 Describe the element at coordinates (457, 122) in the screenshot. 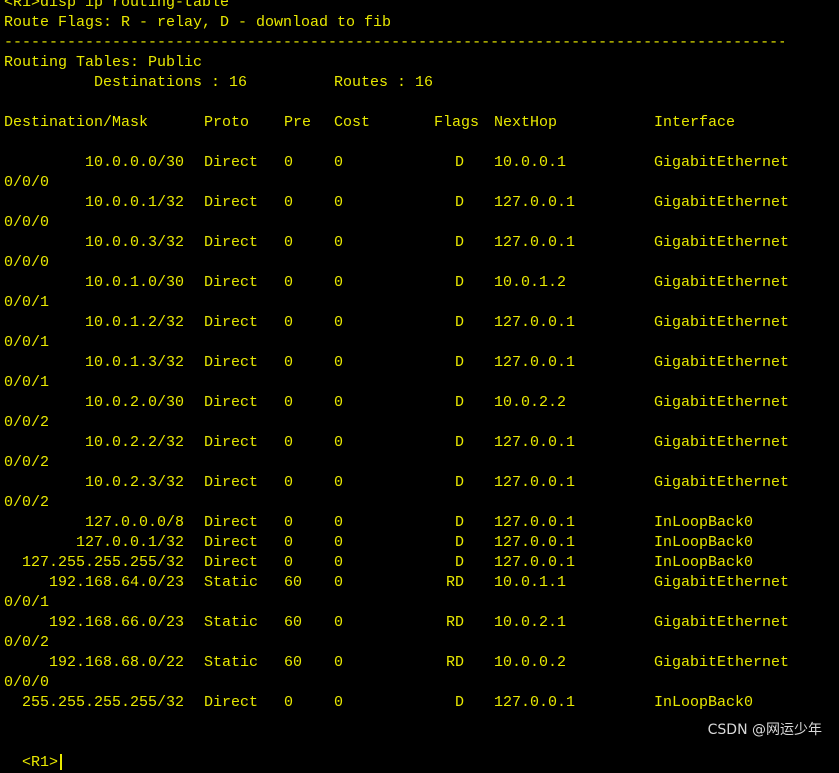

I see `header-flags: Flags` at that location.